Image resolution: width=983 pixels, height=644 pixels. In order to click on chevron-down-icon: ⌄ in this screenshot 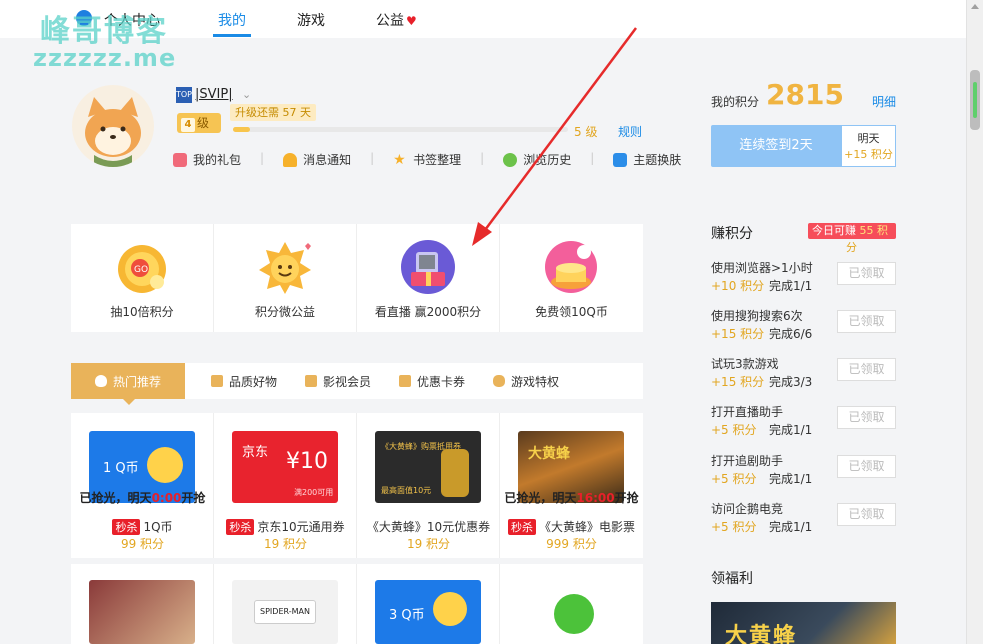, I will do `click(246, 94)`.